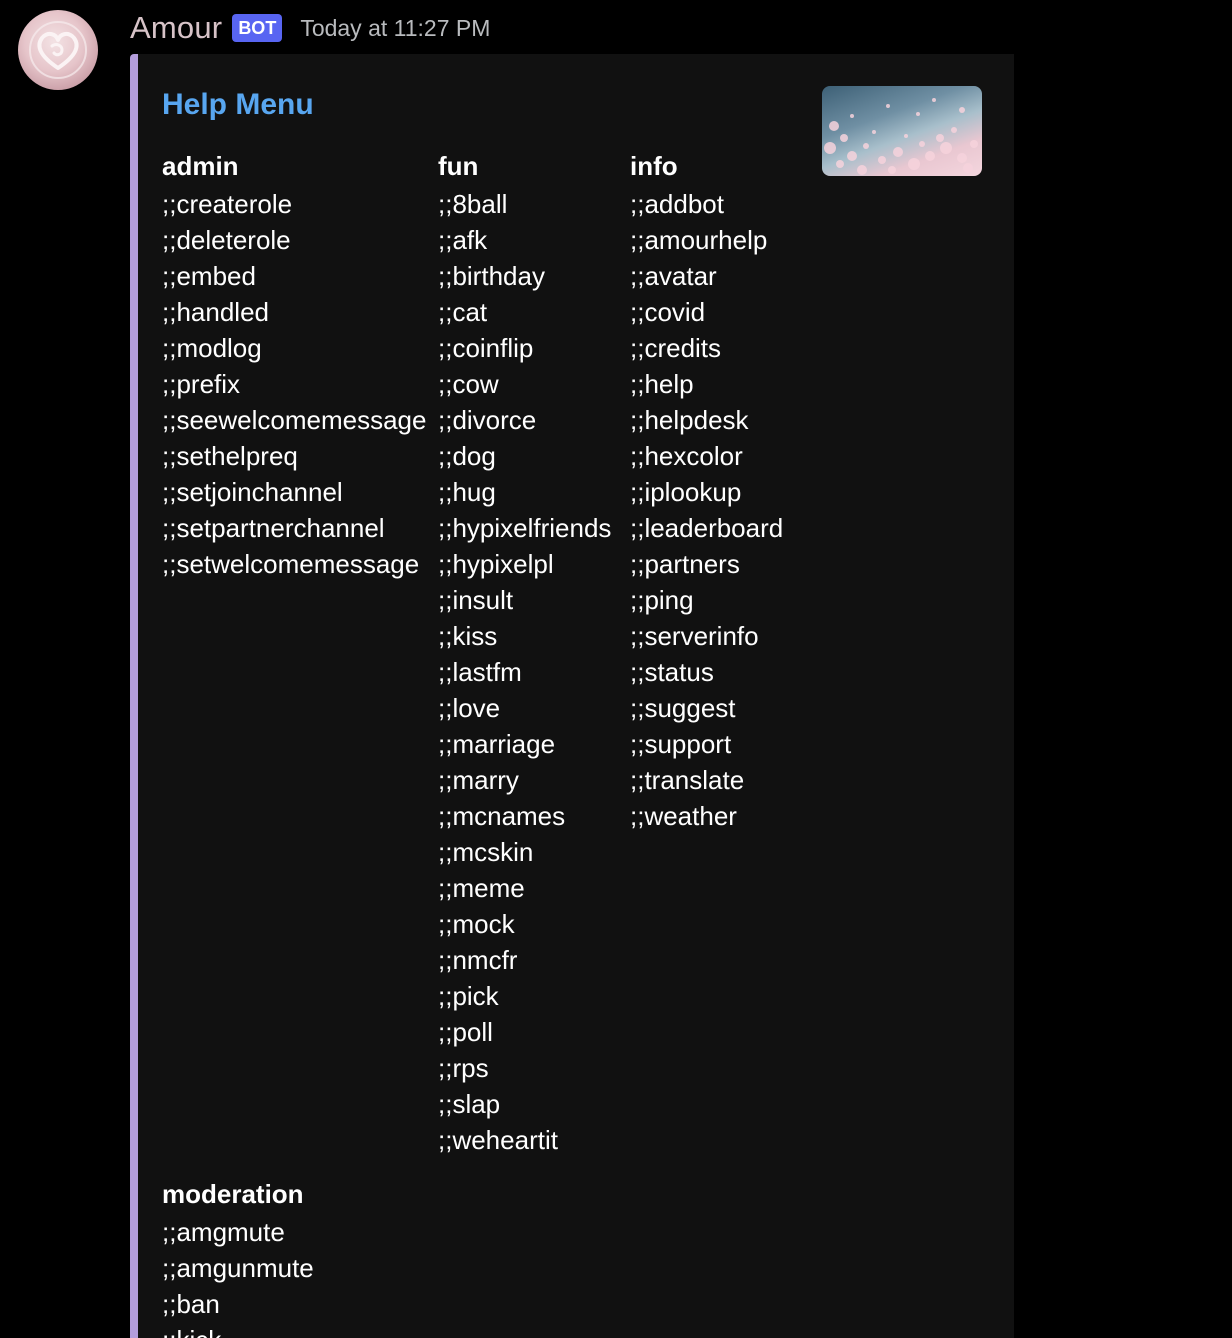  I want to click on command-item: ;;insult, so click(476, 600).